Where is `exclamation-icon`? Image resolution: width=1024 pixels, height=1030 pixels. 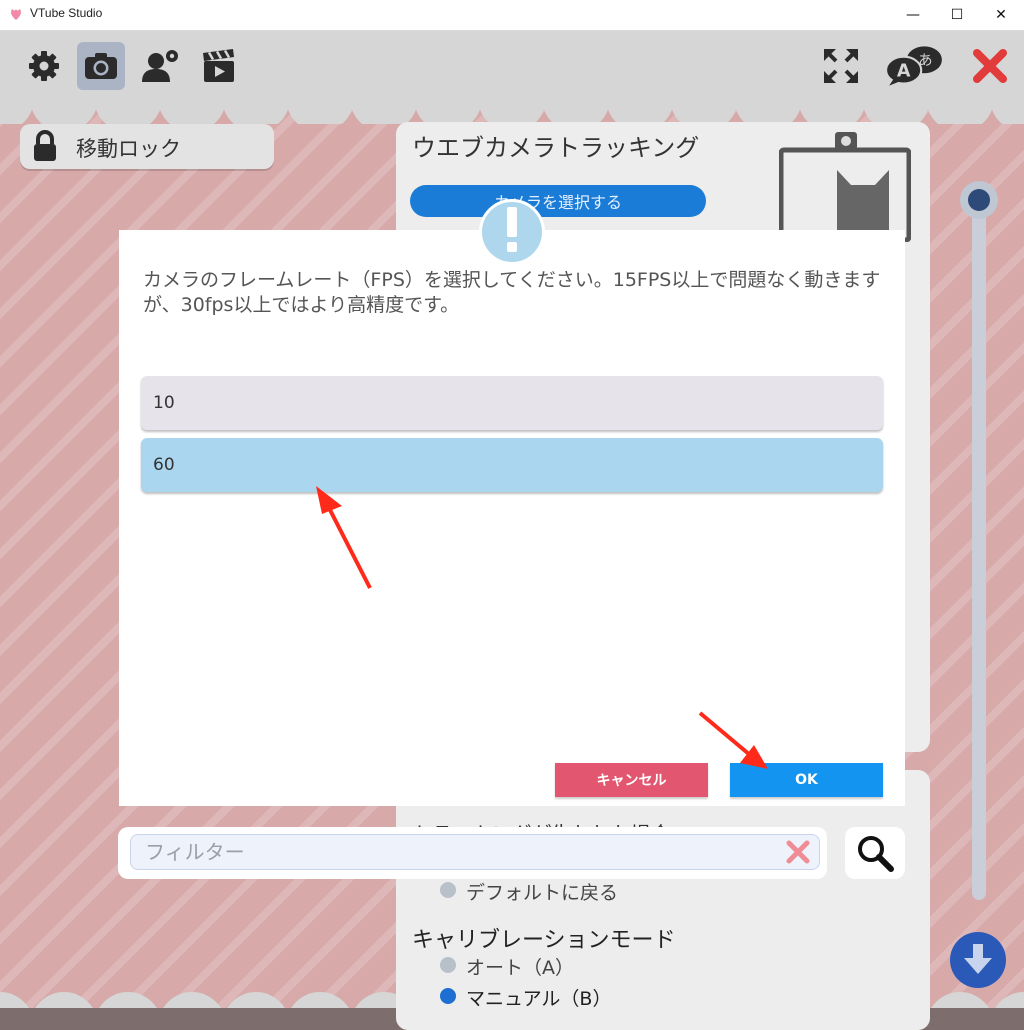
exclamation-icon is located at coordinates (512, 229).